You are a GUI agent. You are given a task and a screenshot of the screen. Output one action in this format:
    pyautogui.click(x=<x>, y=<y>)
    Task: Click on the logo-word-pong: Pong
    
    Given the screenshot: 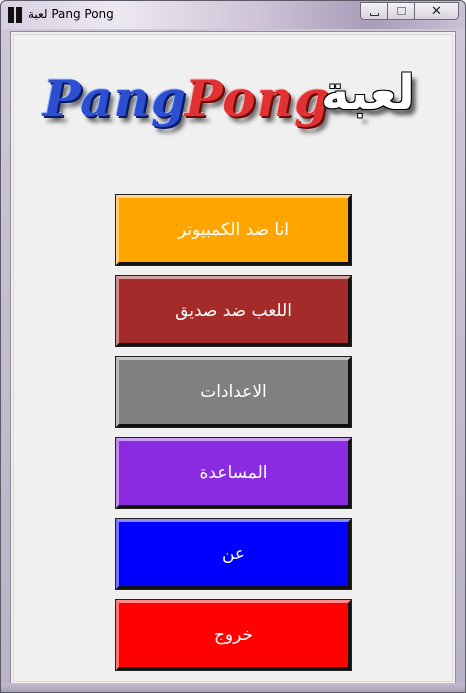 What is the action you would take?
    pyautogui.click(x=257, y=98)
    